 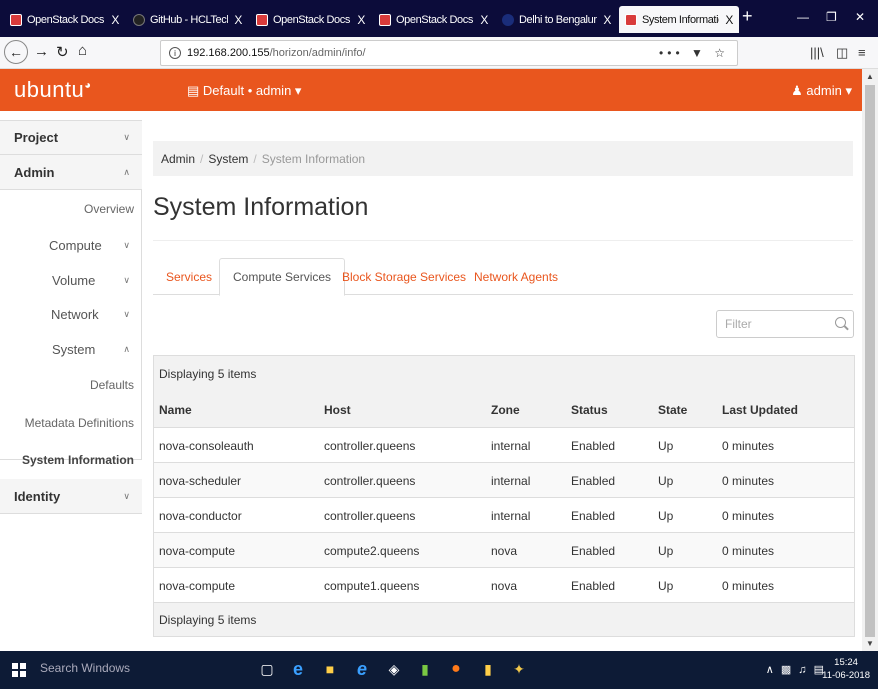 What do you see at coordinates (298, 669) in the screenshot?
I see `edge-icon: e` at bounding box center [298, 669].